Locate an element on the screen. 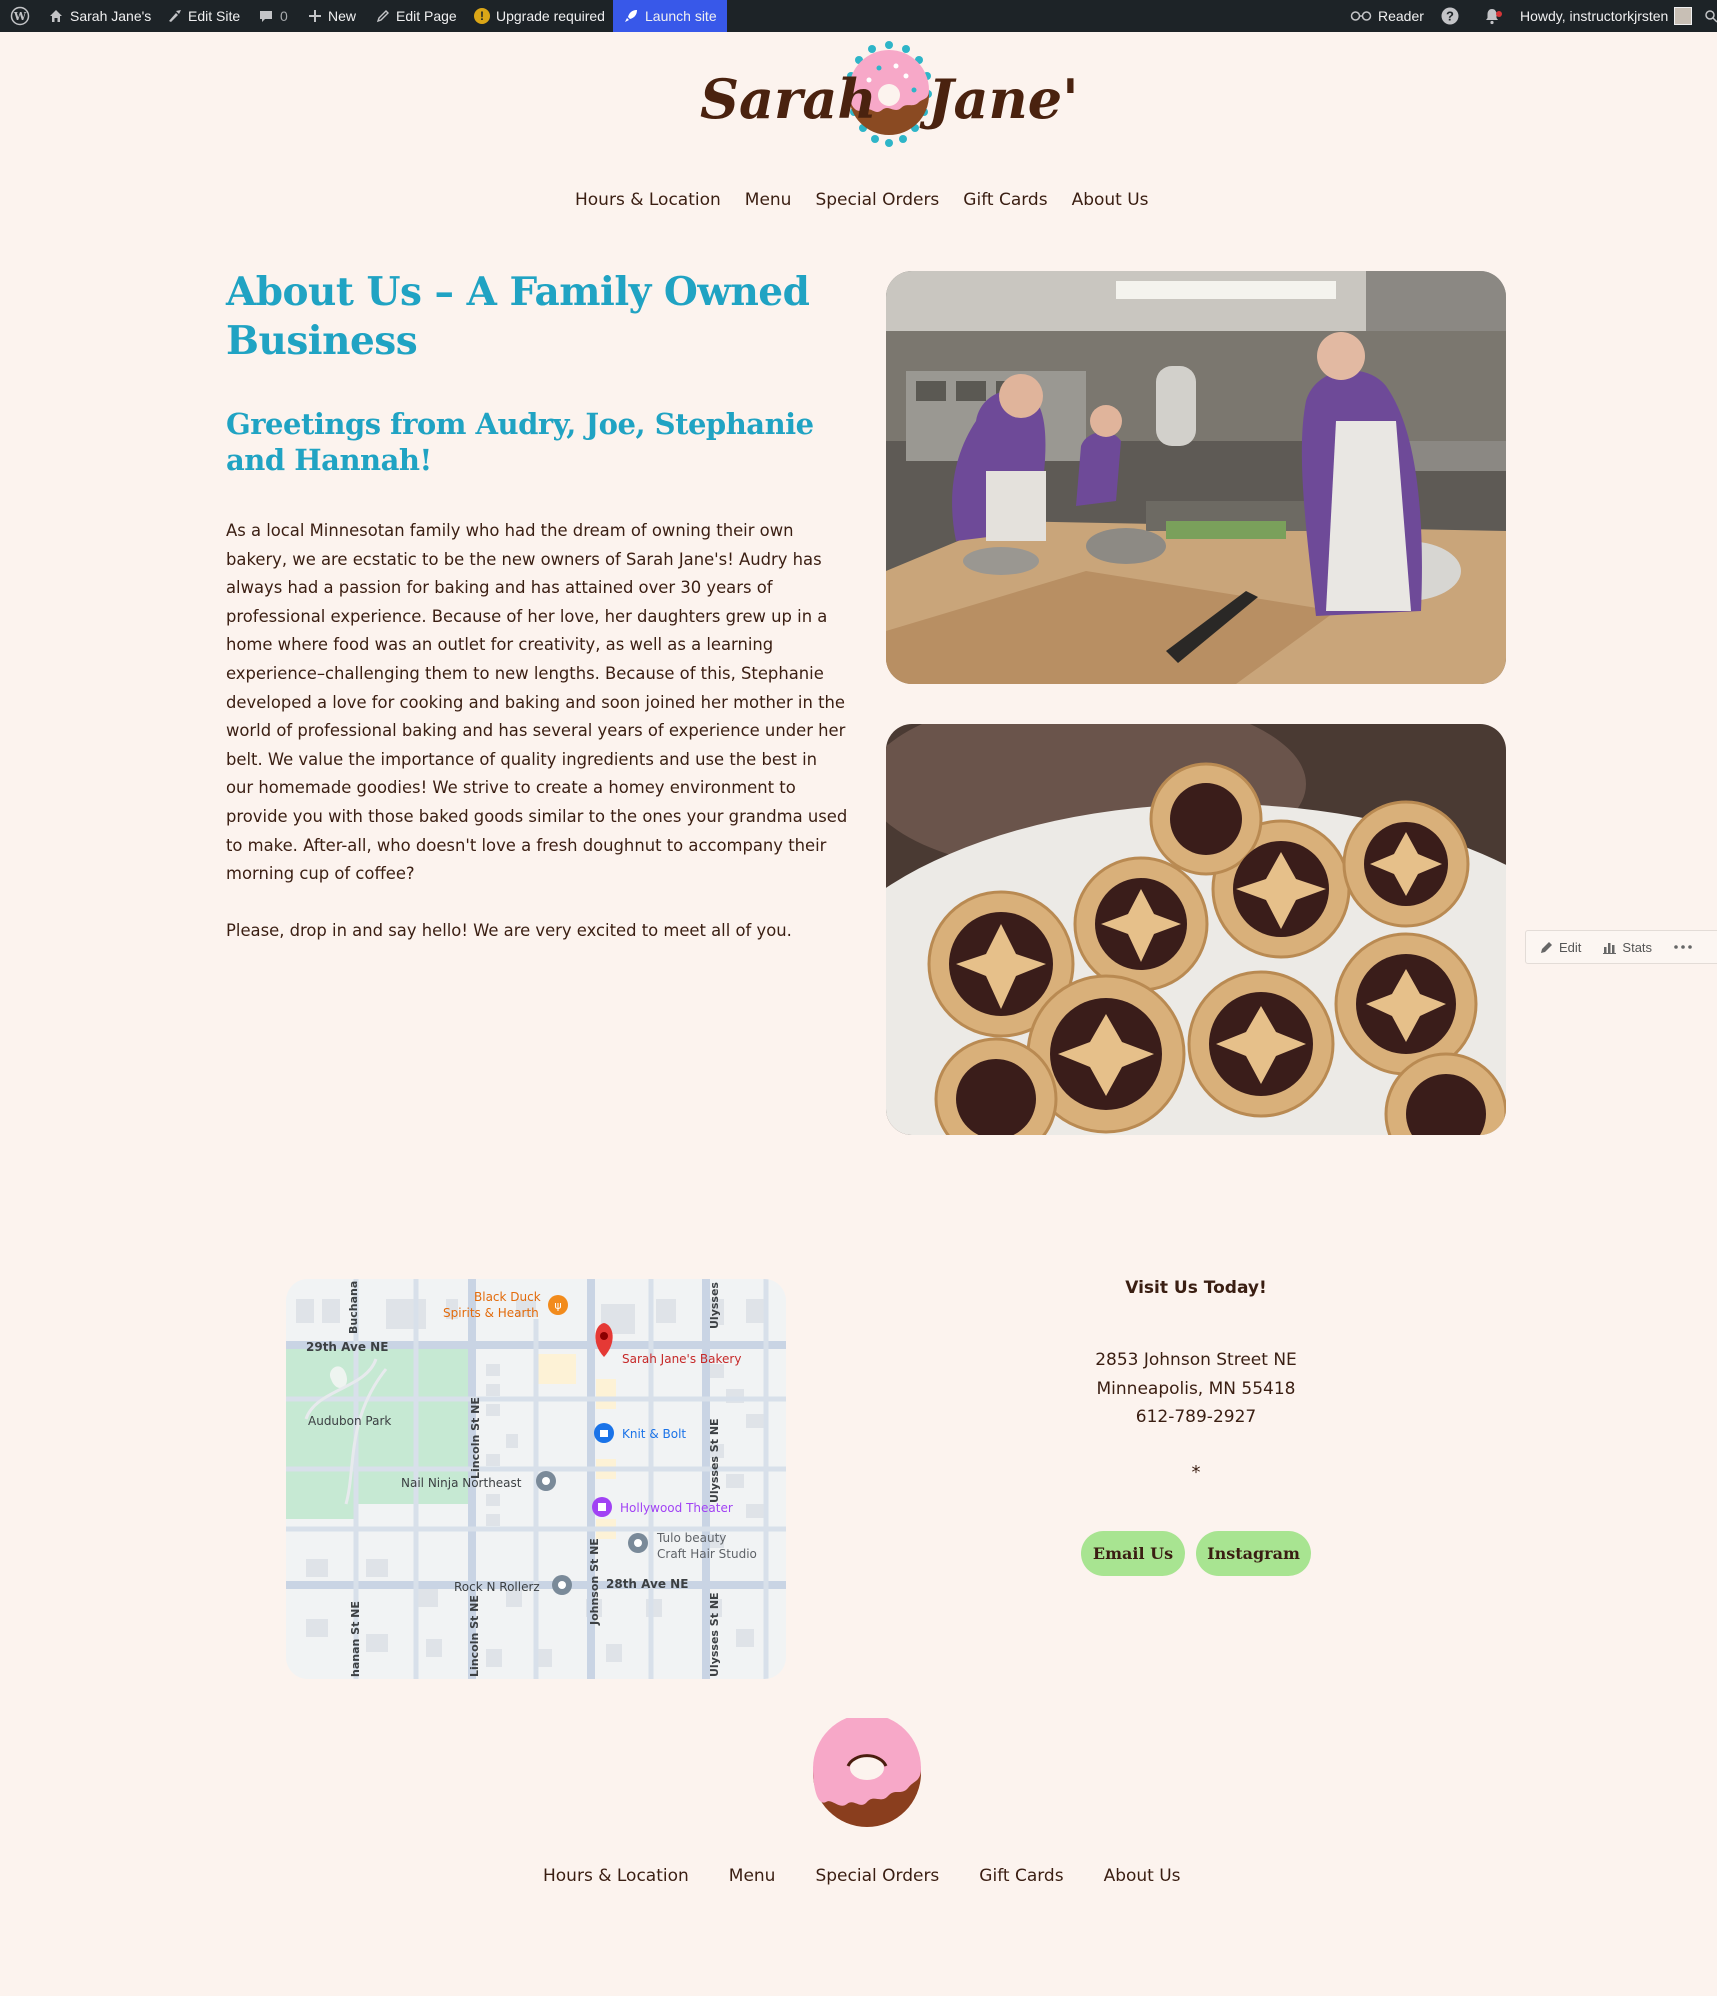  reader-button: Reader is located at coordinates (1387, 16).